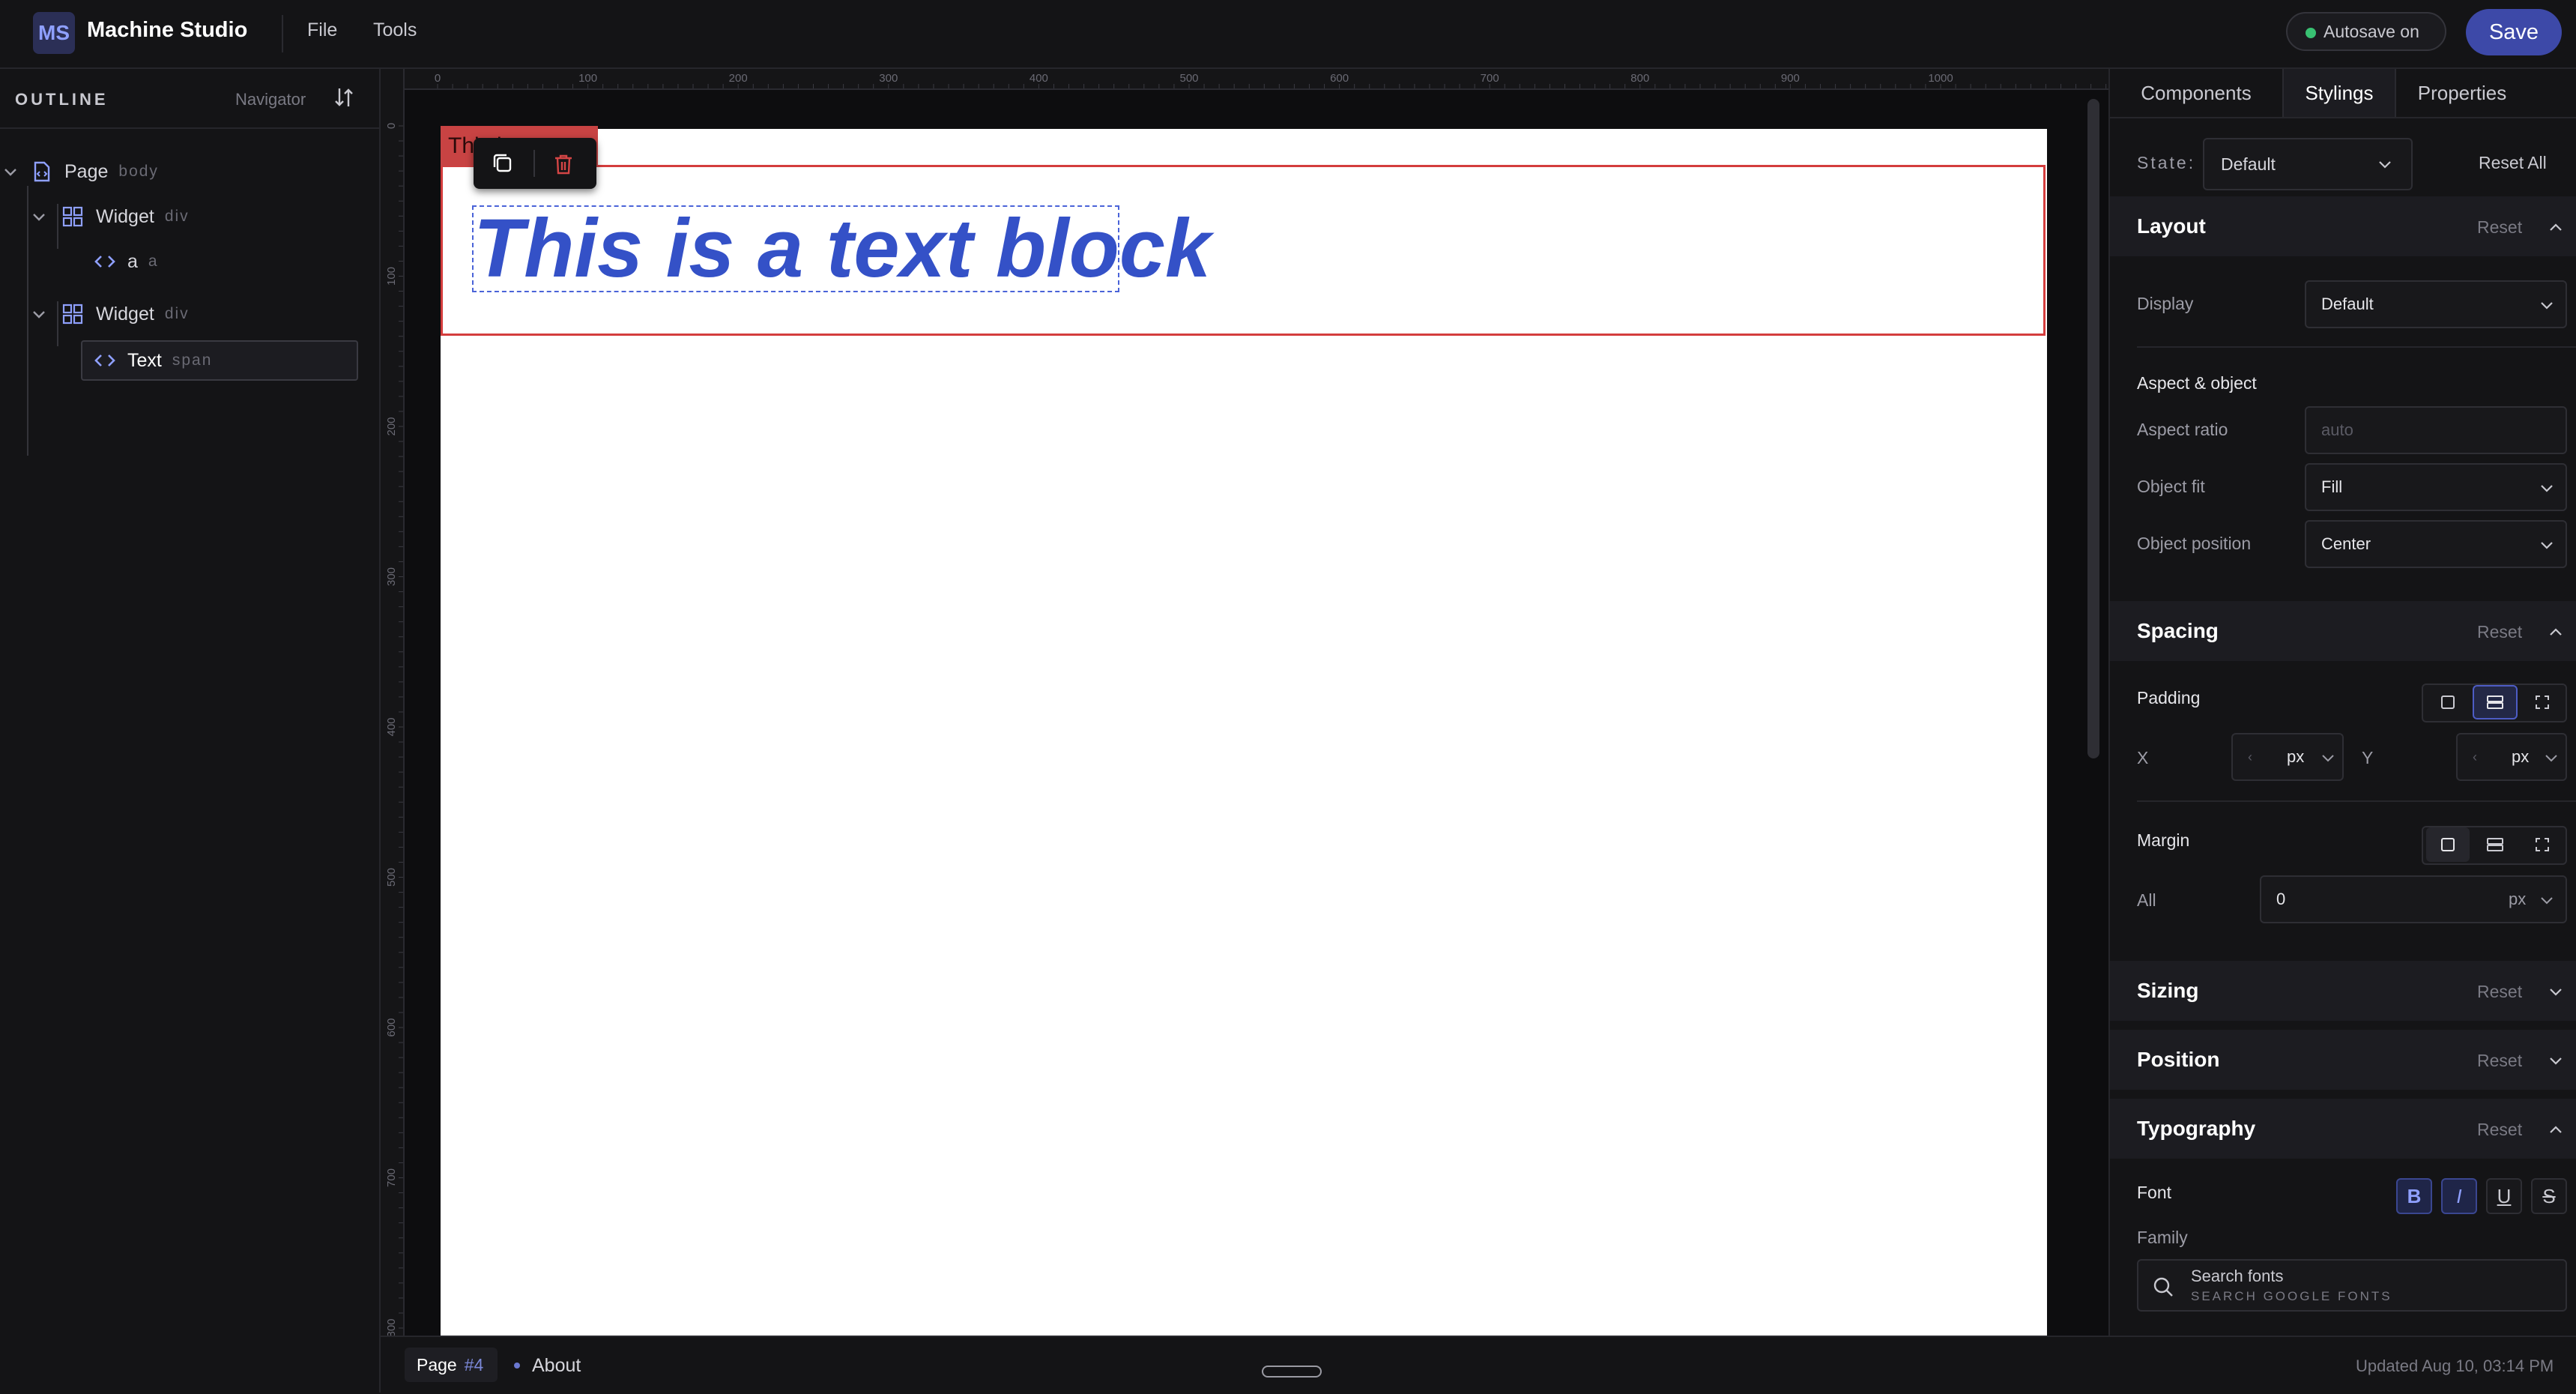 The image size is (2576, 1394). Describe the element at coordinates (2413, 899) in the screenshot. I see `margin-all-input: 0 px` at that location.